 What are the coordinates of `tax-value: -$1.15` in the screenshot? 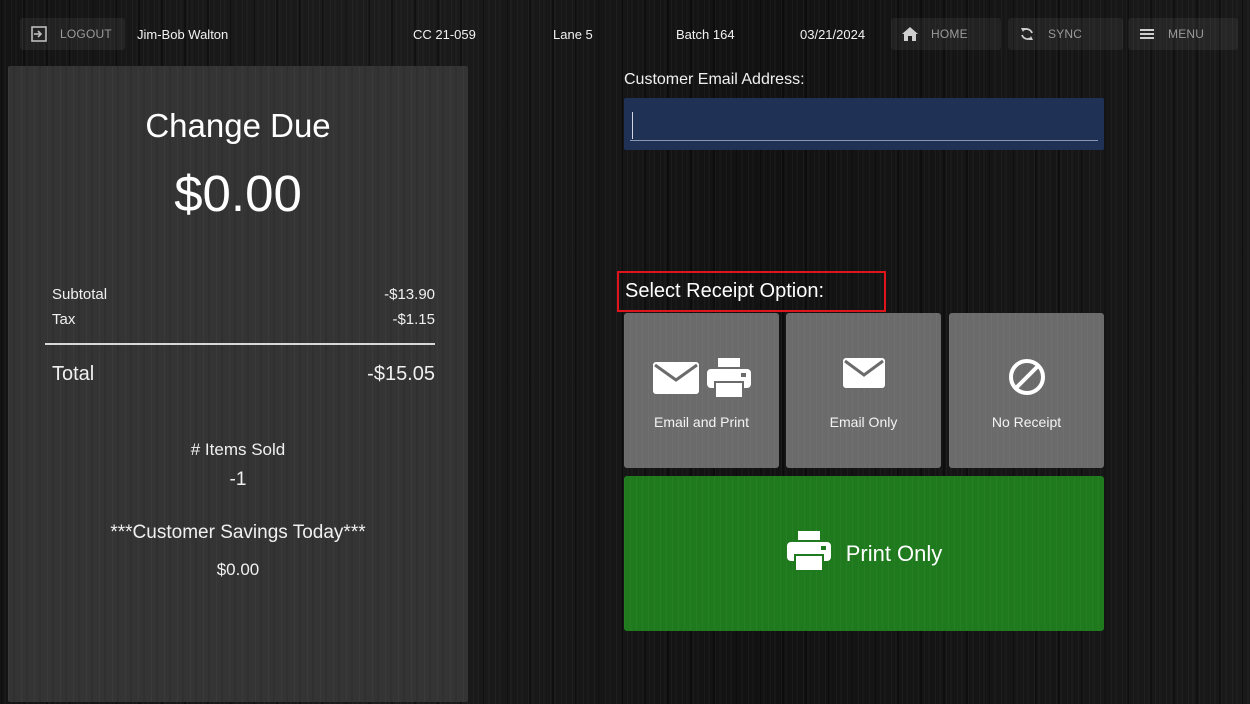 It's located at (413, 319).